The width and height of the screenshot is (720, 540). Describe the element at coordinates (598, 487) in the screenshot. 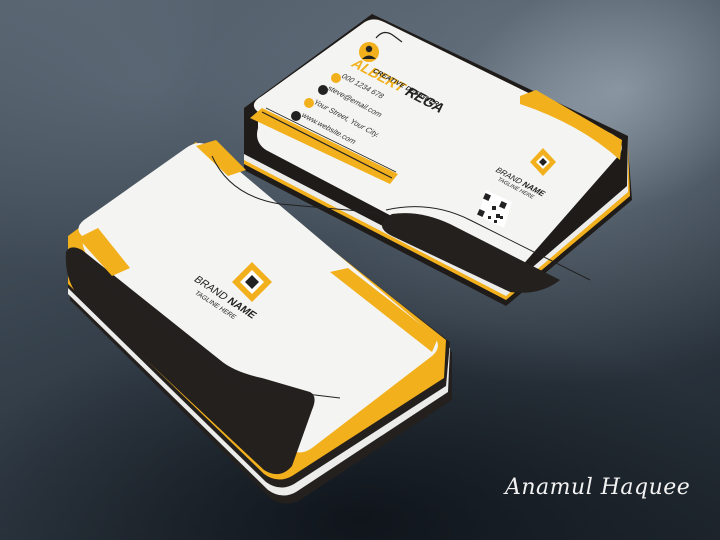

I see `designer-signature: Anamul Haquee` at that location.